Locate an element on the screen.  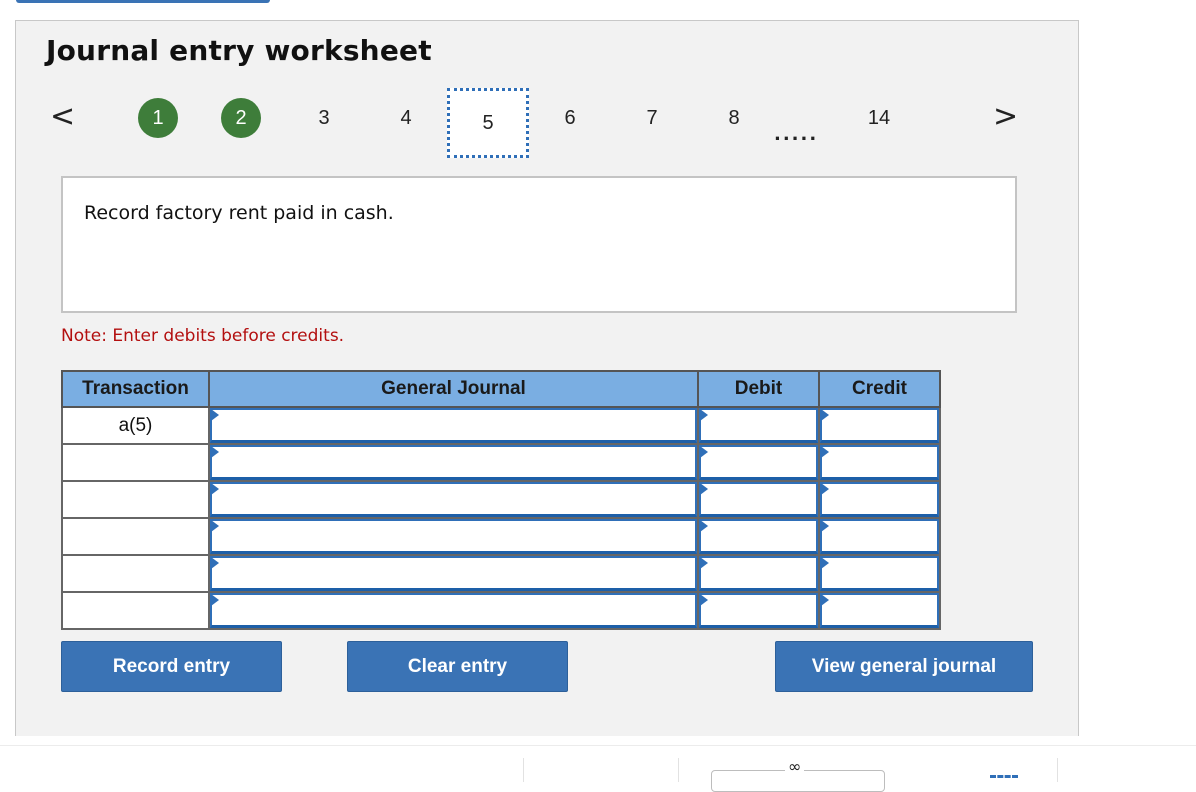
step-14: 14 is located at coordinates (879, 118).